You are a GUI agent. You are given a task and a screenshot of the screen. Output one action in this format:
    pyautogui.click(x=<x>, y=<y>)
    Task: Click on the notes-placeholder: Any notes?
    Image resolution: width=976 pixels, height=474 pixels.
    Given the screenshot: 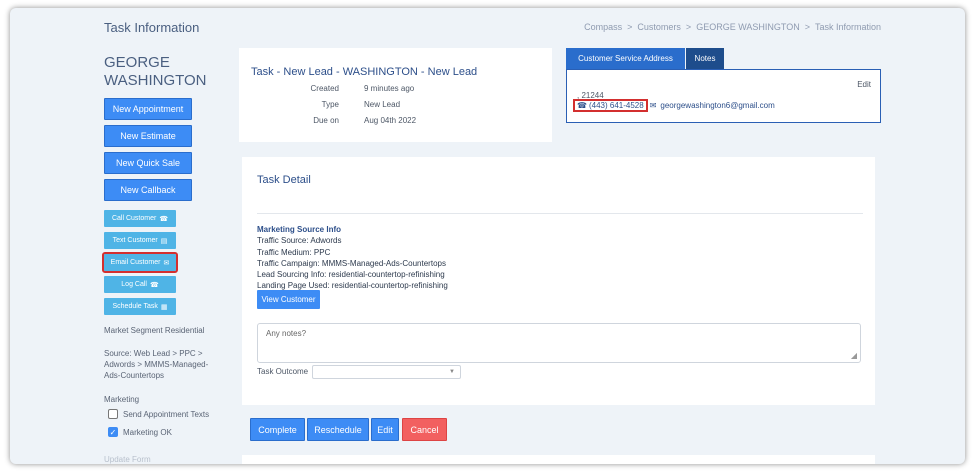 What is the action you would take?
    pyautogui.click(x=286, y=333)
    